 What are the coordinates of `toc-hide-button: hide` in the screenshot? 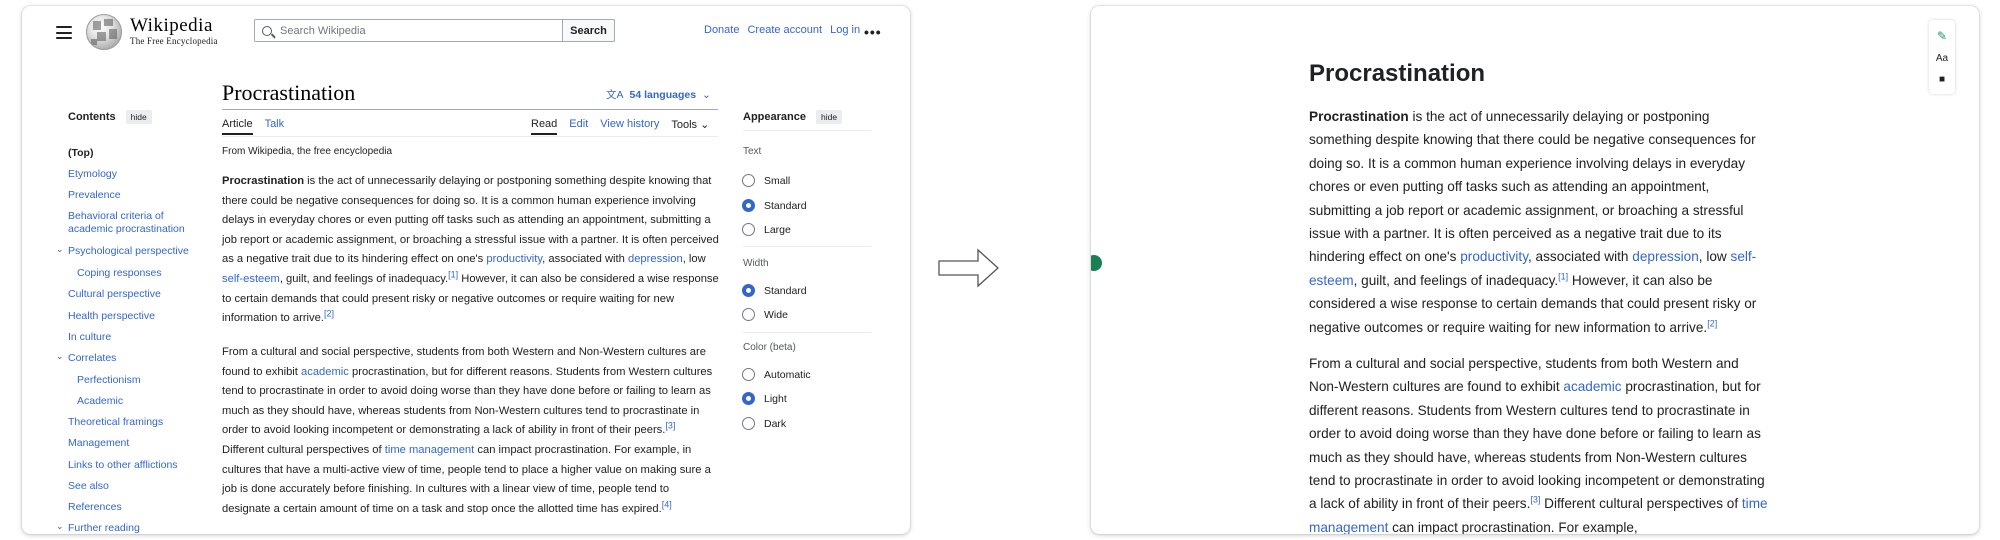 It's located at (138, 117).